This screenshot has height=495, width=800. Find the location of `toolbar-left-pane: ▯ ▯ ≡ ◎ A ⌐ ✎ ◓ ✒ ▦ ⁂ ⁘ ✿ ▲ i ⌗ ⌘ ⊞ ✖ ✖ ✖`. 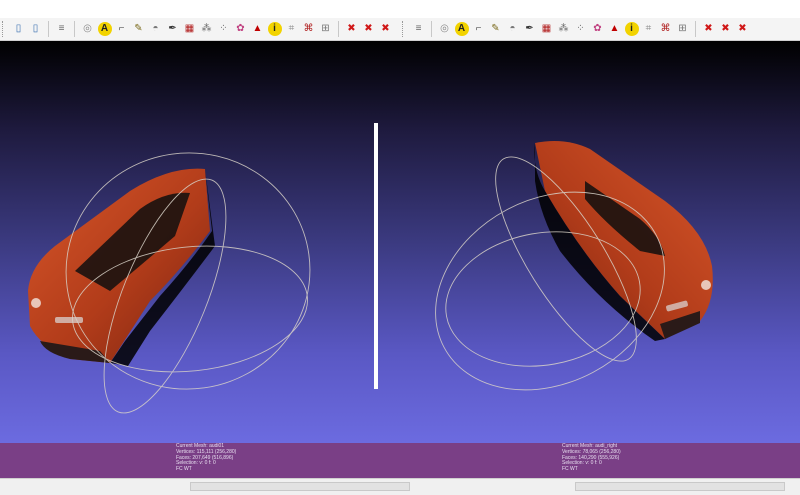

toolbar-left-pane: ▯ ▯ ≡ ◎ A ⌐ ✎ ◓ ✒ ▦ ⁂ ⁘ ✿ ▲ i ⌗ ⌘ ⊞ ✖ ✖ ✖ is located at coordinates (200, 29).